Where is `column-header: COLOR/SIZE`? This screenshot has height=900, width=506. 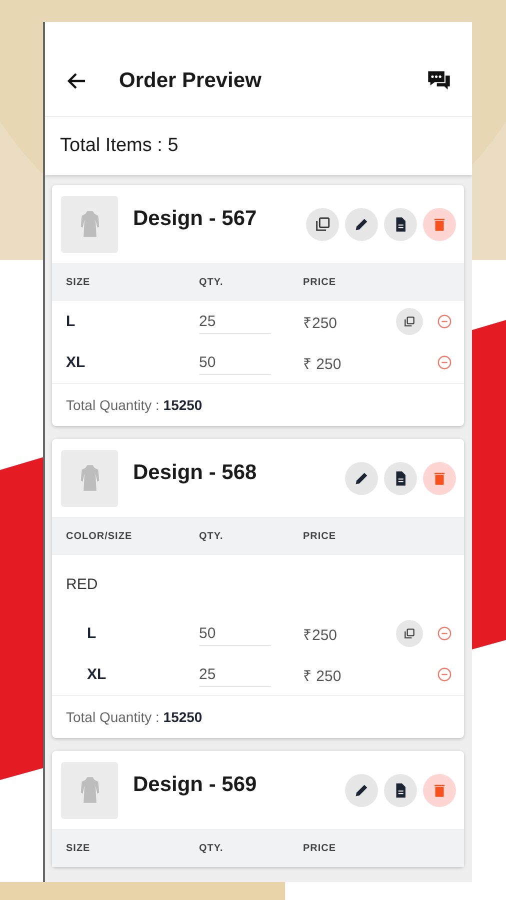 column-header: COLOR/SIZE is located at coordinates (100, 536).